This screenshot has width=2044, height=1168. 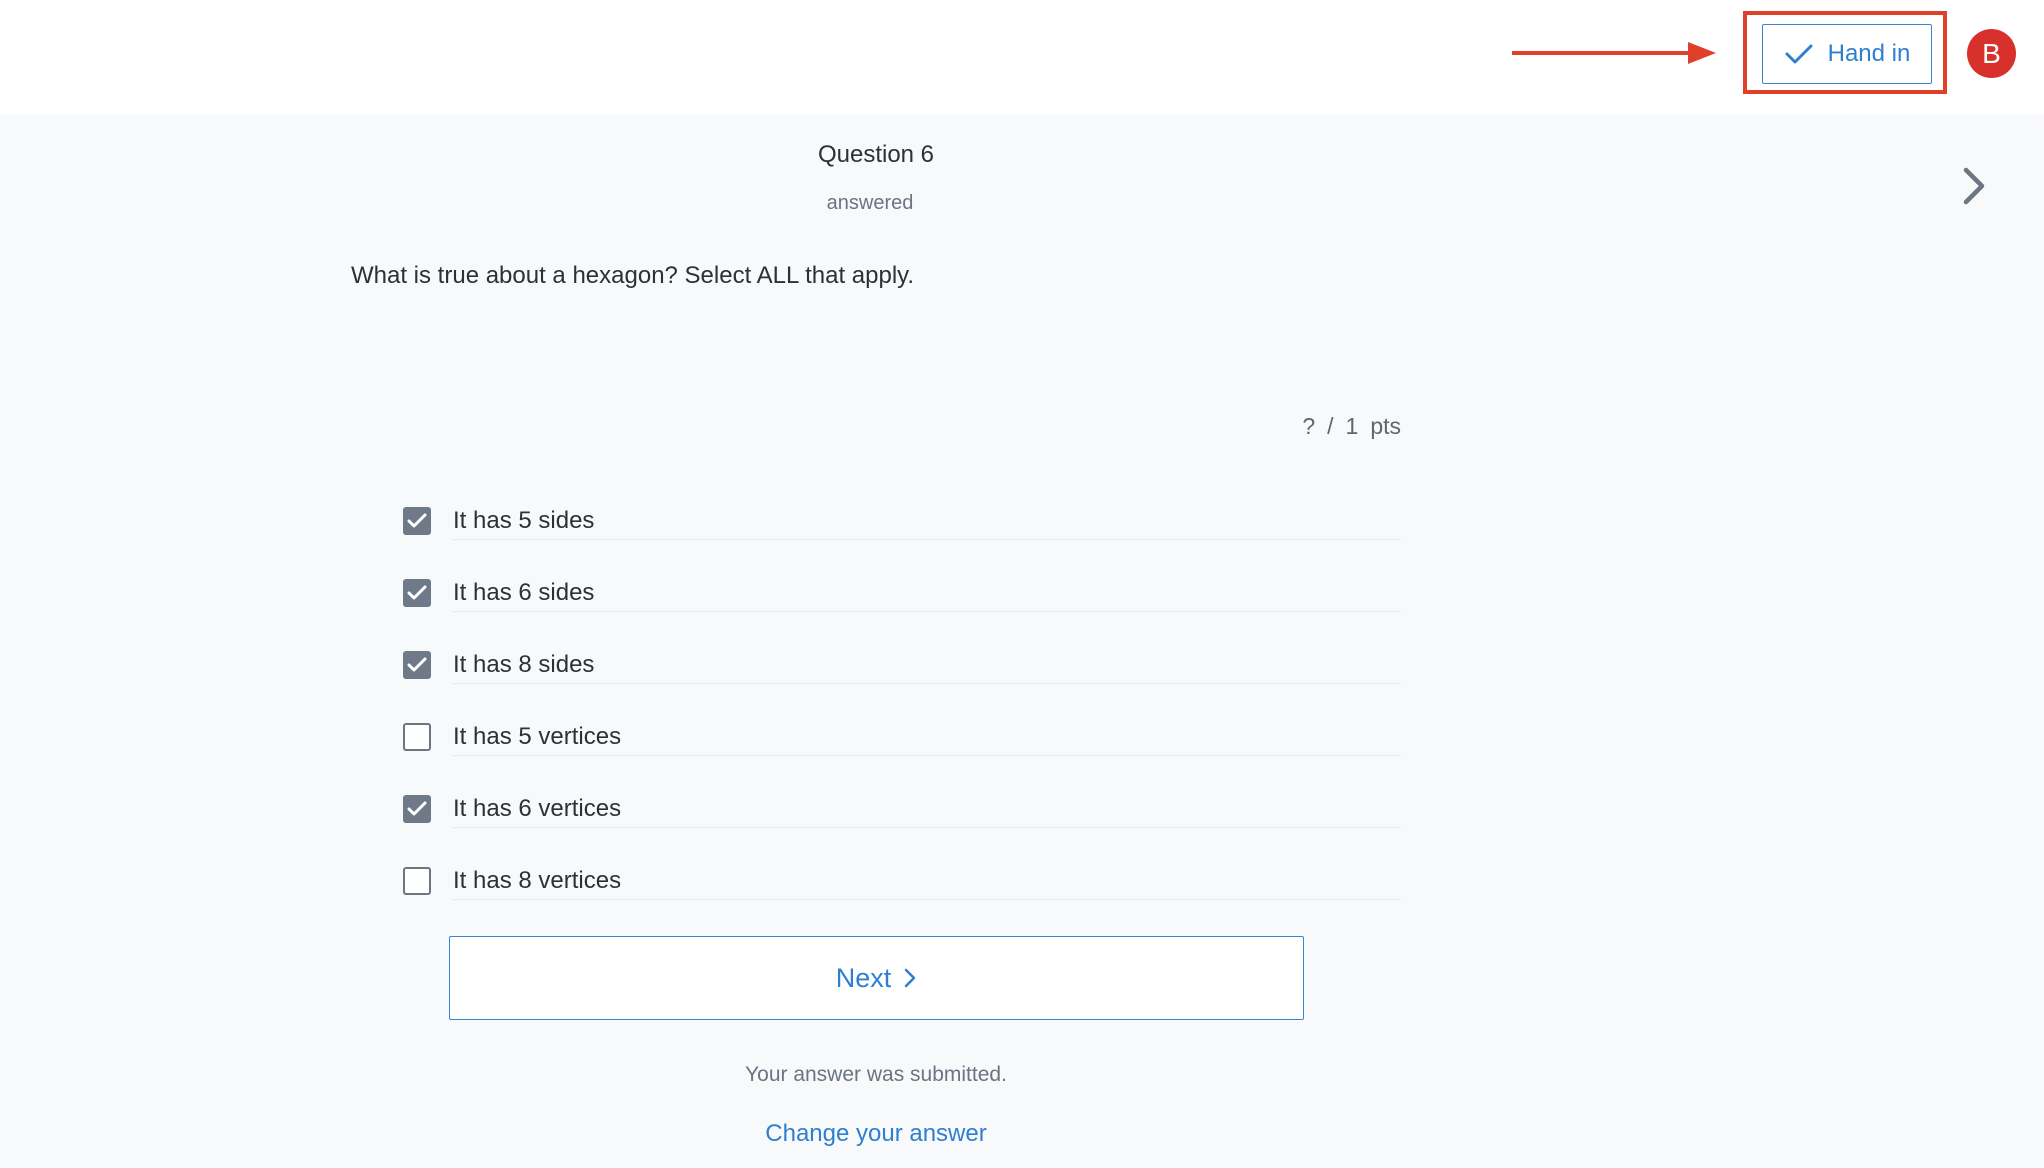 What do you see at coordinates (876, 1074) in the screenshot?
I see `submitted-message: Your answer was submitted.` at bounding box center [876, 1074].